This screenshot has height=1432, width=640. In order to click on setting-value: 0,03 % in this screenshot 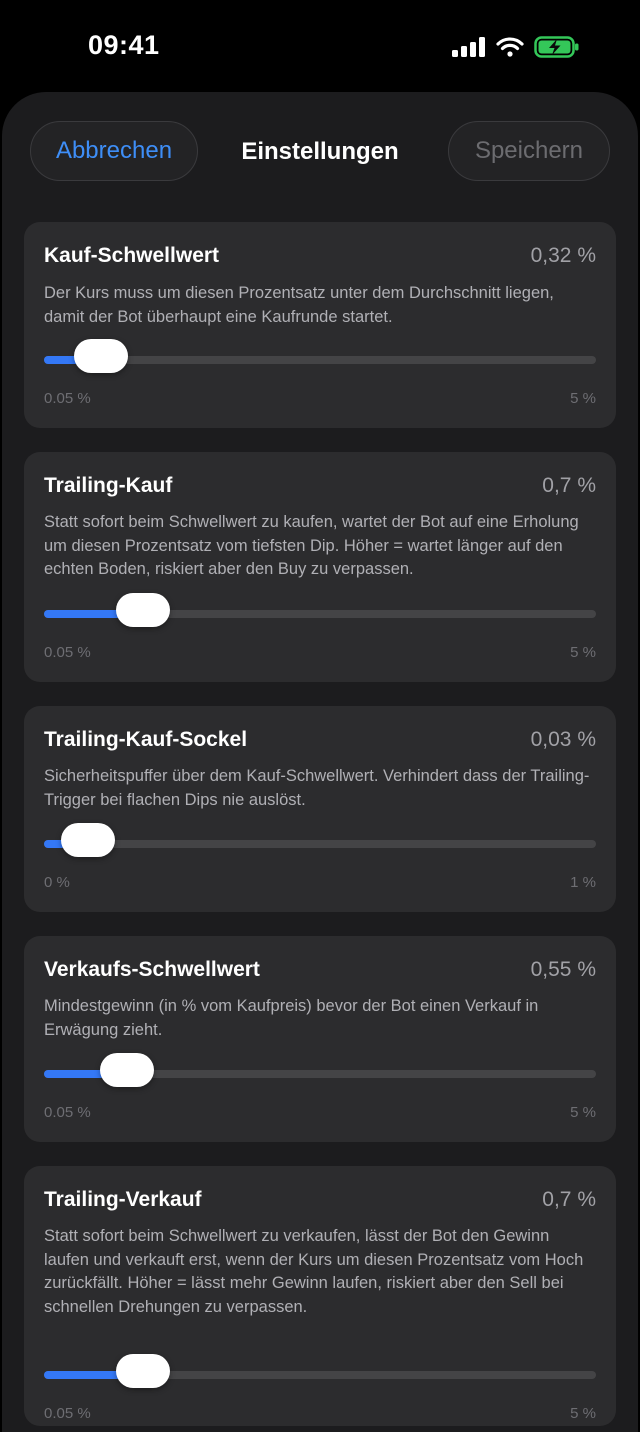, I will do `click(563, 739)`.